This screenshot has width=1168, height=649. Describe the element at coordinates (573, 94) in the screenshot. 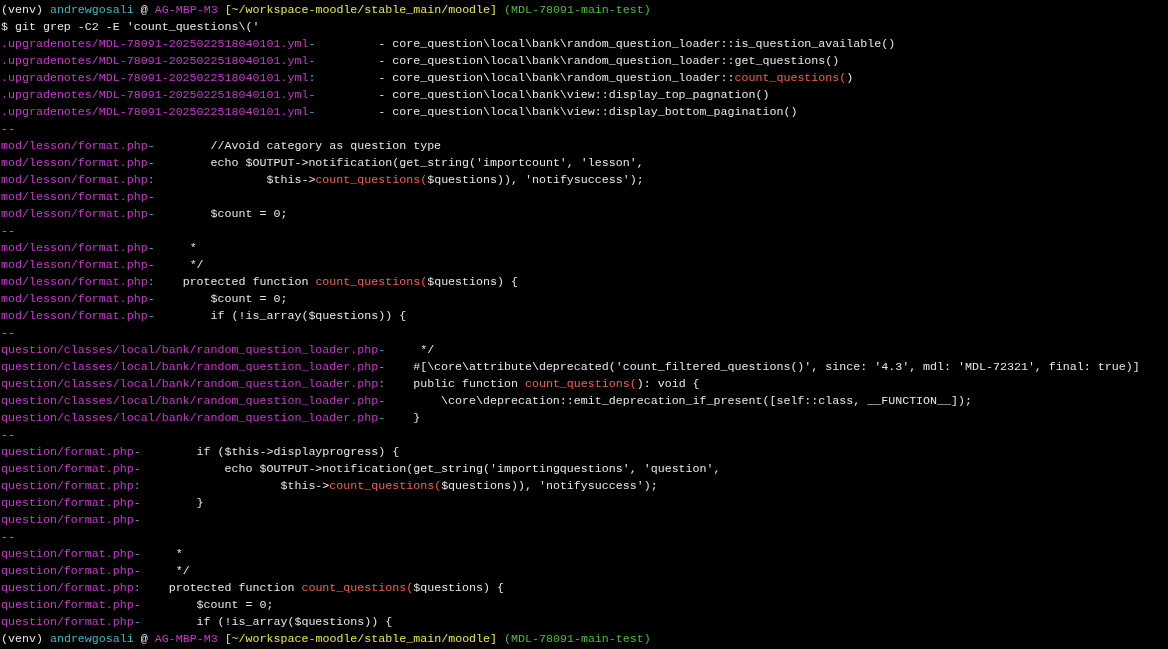

I see `code-line: - core_question\local\bank\view::display_top_pagnation()` at that location.